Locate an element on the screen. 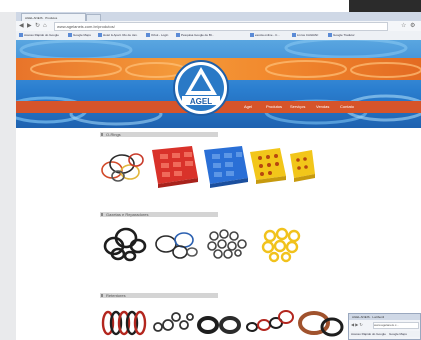  nav-item-vendas: Vendas is located at coordinates (322, 107).